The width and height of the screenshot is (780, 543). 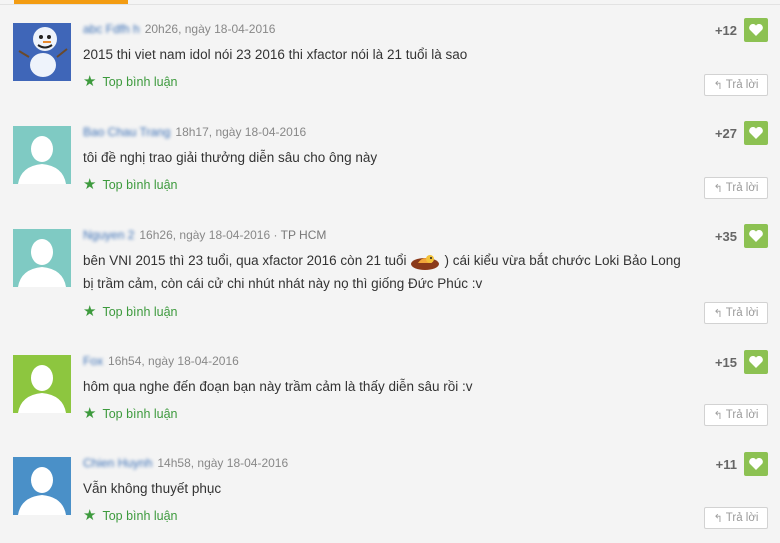 What do you see at coordinates (726, 464) in the screenshot?
I see `vote-count: +11` at bounding box center [726, 464].